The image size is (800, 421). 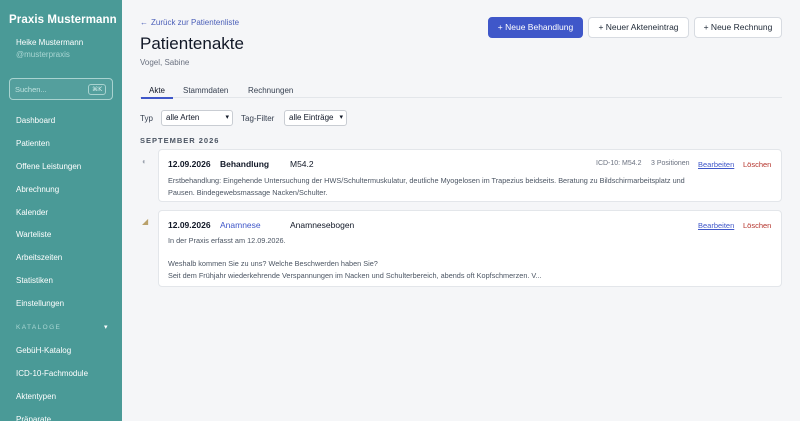 I want to click on sidebar-item-gebueh-katalog: GebüH-Katalog, so click(x=61, y=351).